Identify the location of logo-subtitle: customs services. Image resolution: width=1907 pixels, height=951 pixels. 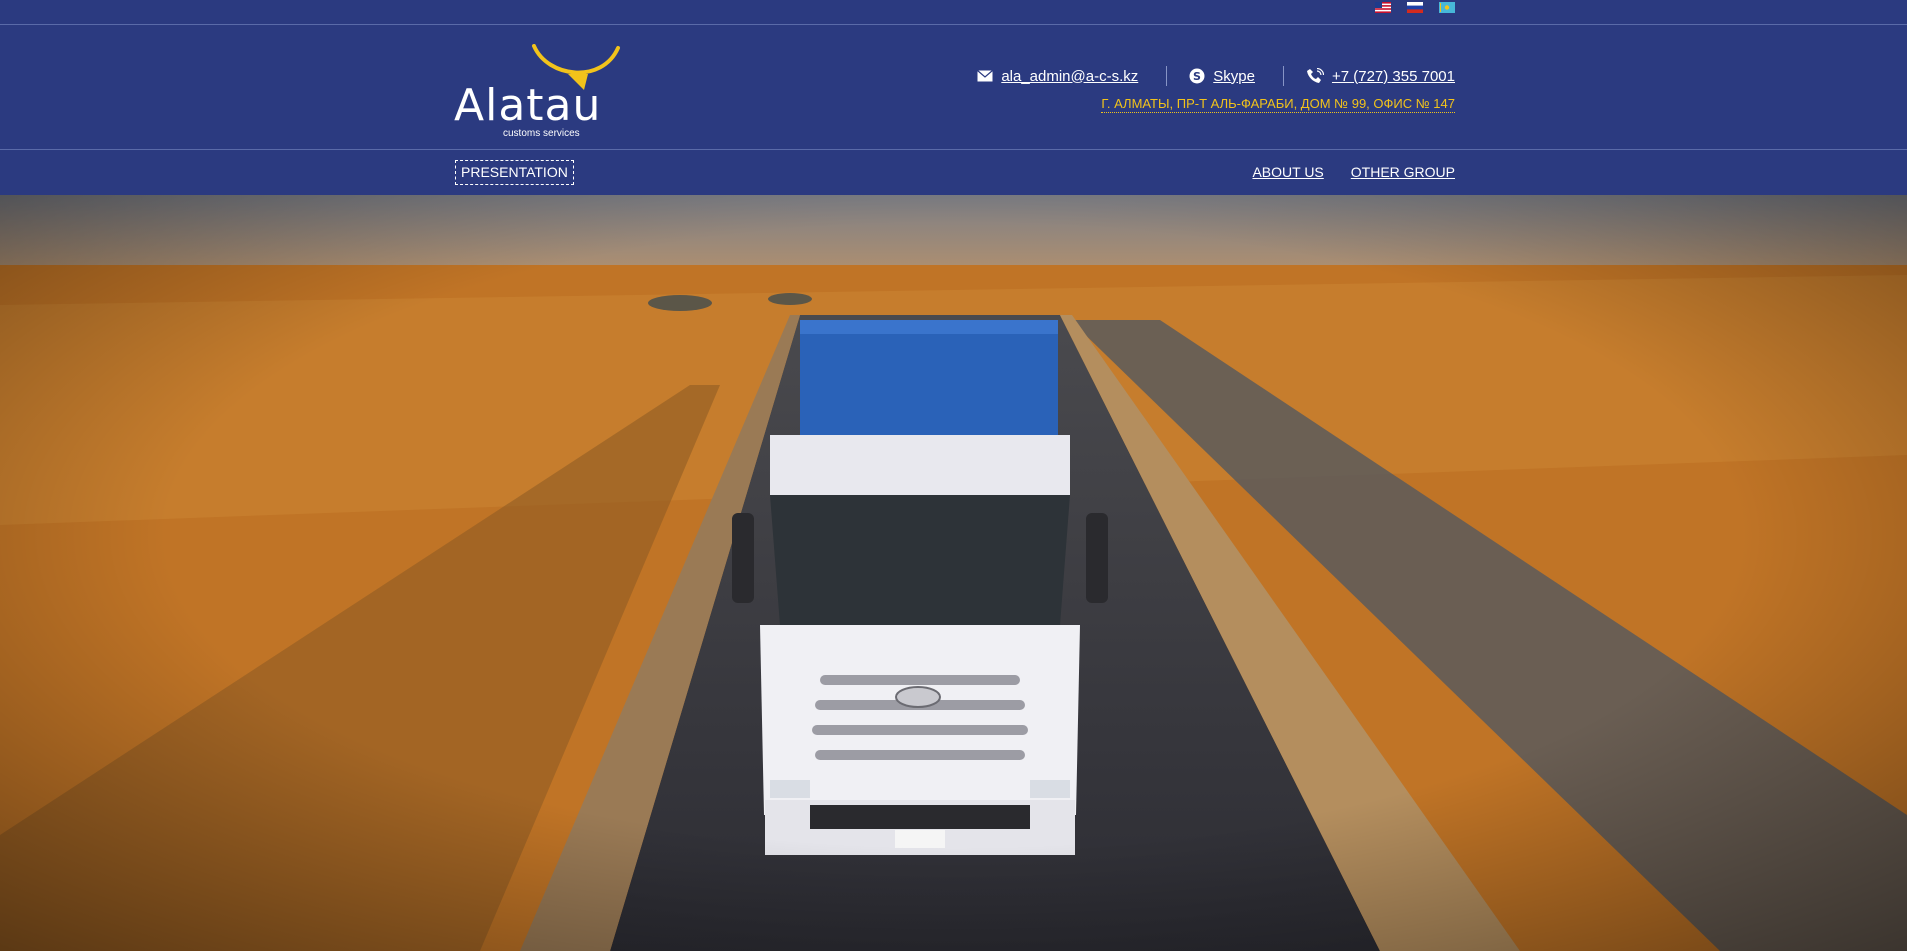
(541, 133).